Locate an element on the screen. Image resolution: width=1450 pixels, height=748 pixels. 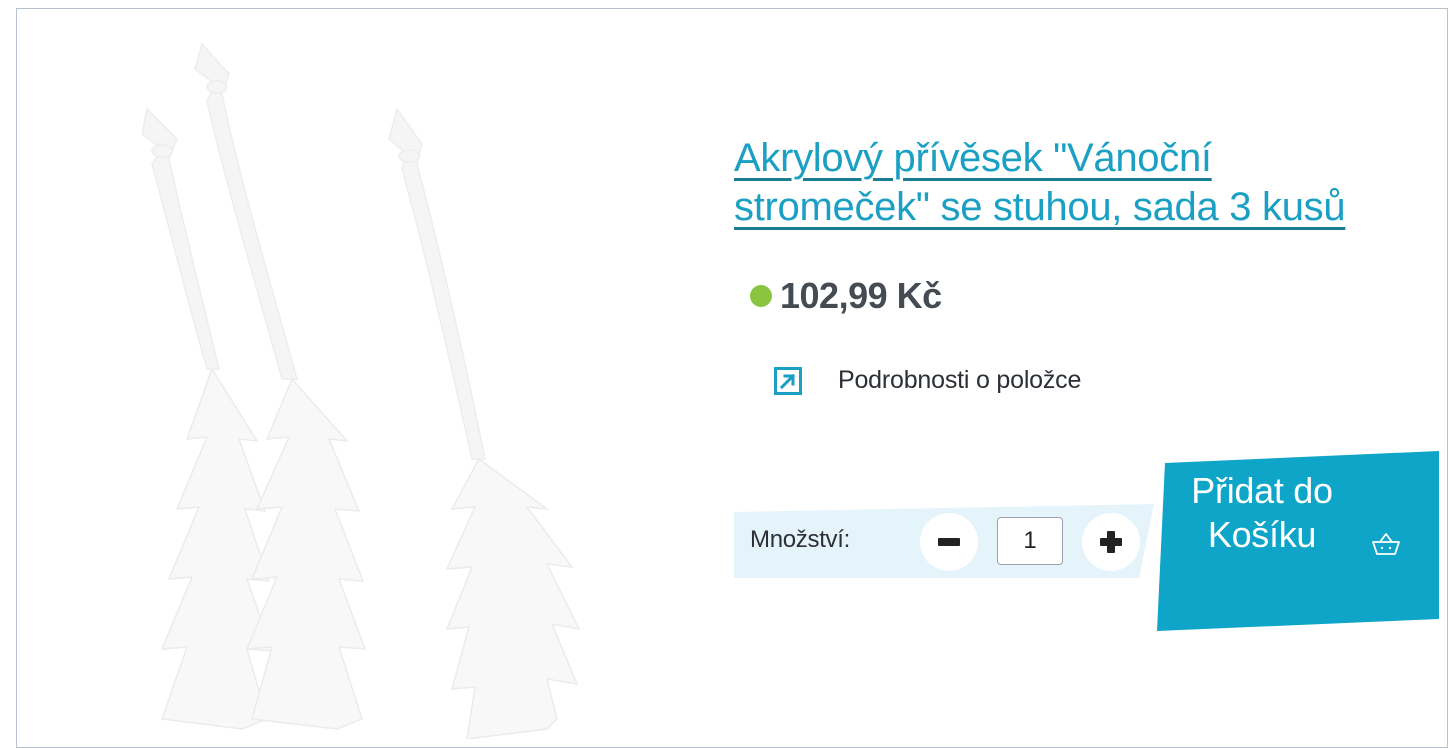
add-to-cart-button: Přidat do Košíku is located at coordinates (1298, 541).